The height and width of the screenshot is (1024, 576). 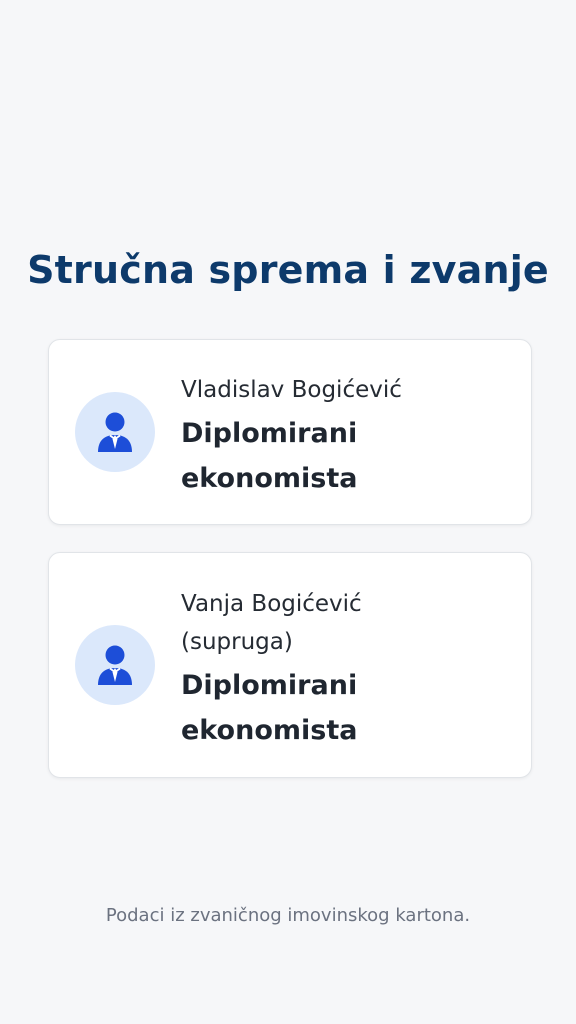 What do you see at coordinates (288, 915) in the screenshot?
I see `source-note: Podaci iz zvaničnog imovinskog kartona.` at bounding box center [288, 915].